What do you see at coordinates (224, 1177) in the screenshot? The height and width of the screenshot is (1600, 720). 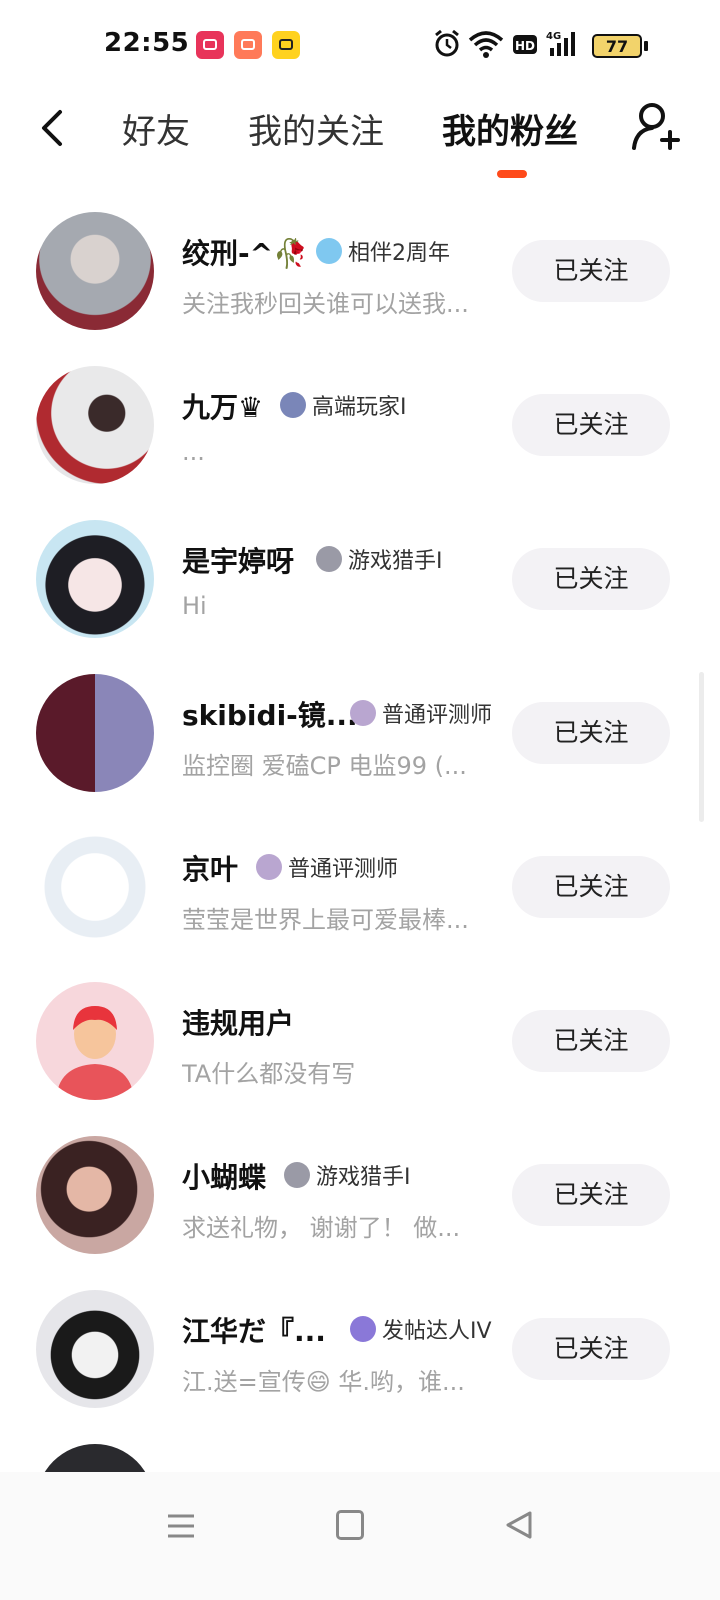 I see `fan-name: 小蝴蝶` at bounding box center [224, 1177].